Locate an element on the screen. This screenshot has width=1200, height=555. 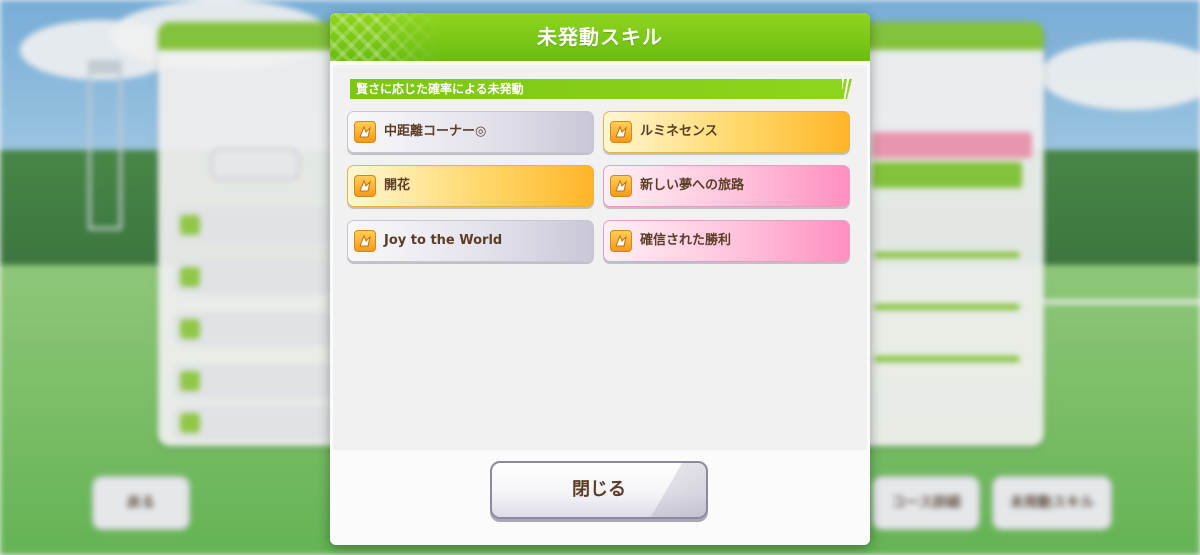
skill-name: 開花 is located at coordinates (397, 185).